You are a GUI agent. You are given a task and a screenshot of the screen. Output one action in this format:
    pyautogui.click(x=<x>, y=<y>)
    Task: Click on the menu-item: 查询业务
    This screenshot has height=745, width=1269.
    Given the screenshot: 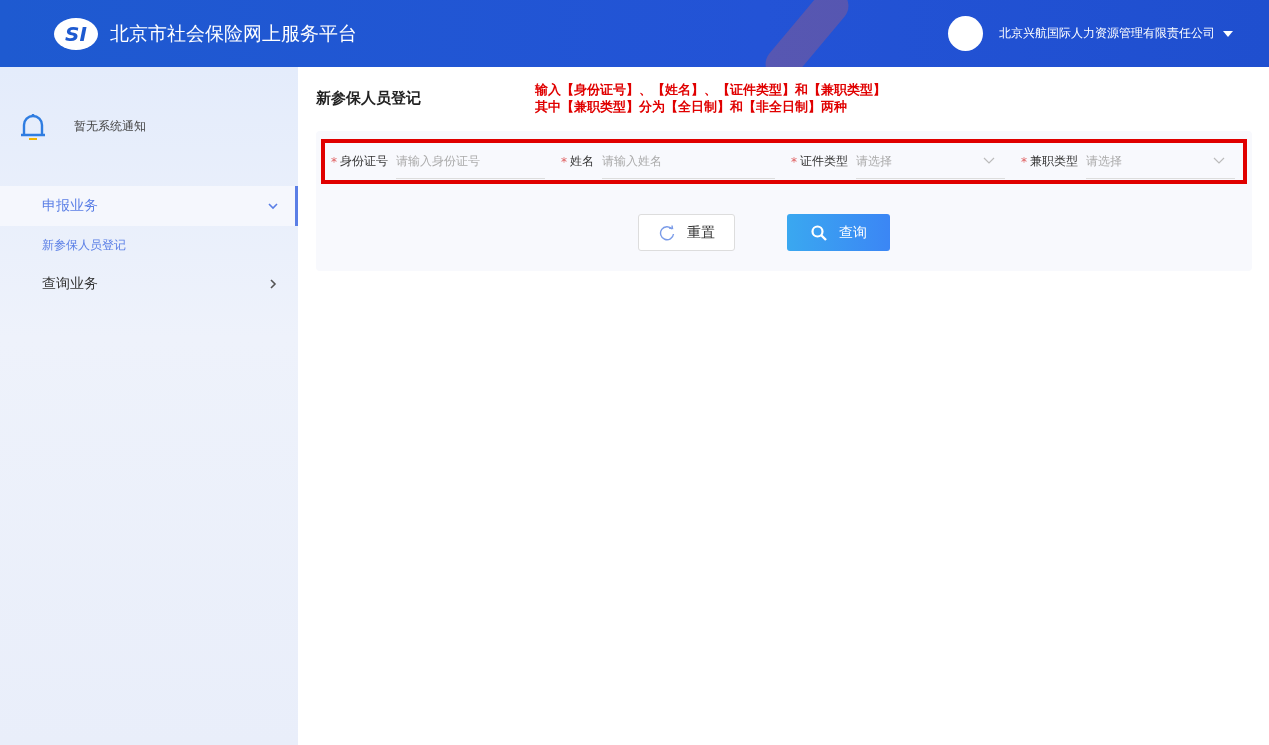 What is the action you would take?
    pyautogui.click(x=149, y=284)
    